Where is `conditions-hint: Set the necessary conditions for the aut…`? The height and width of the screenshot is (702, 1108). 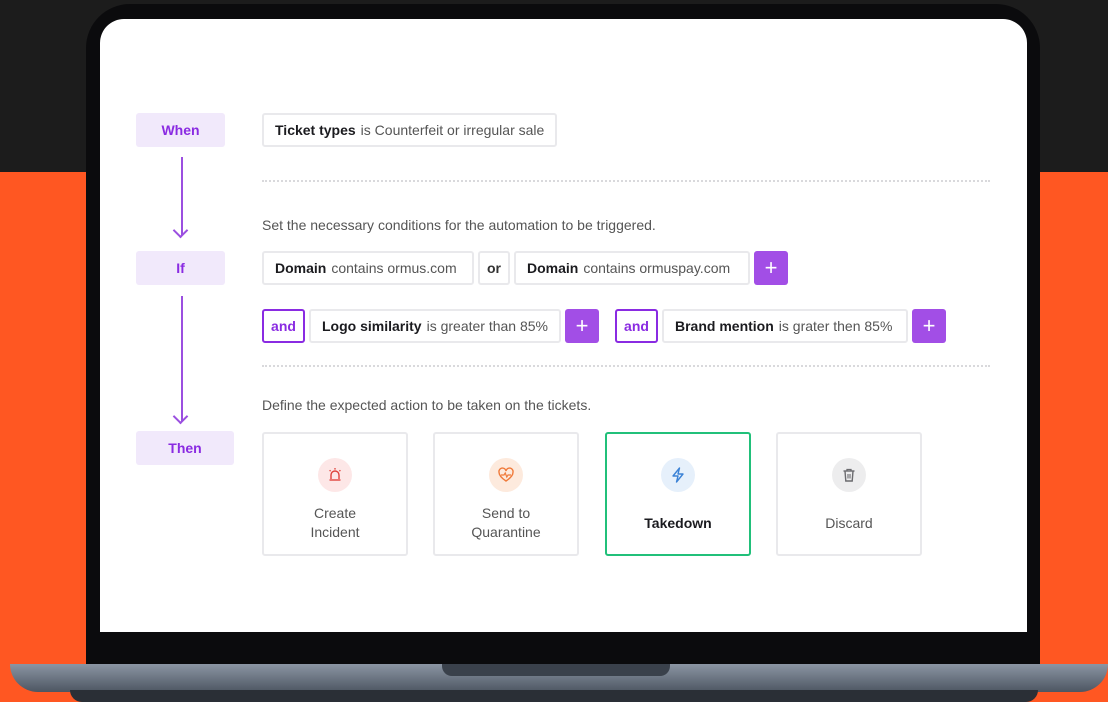
conditions-hint: Set the necessary conditions for the aut… is located at coordinates (459, 225).